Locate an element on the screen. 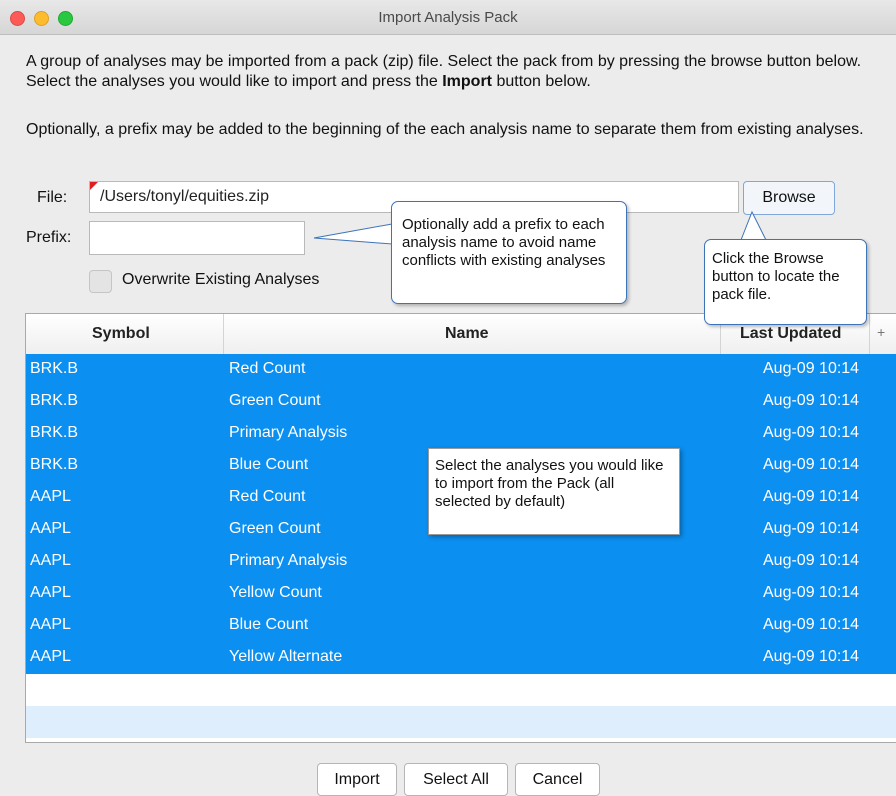  import-button: Import is located at coordinates (357, 779).